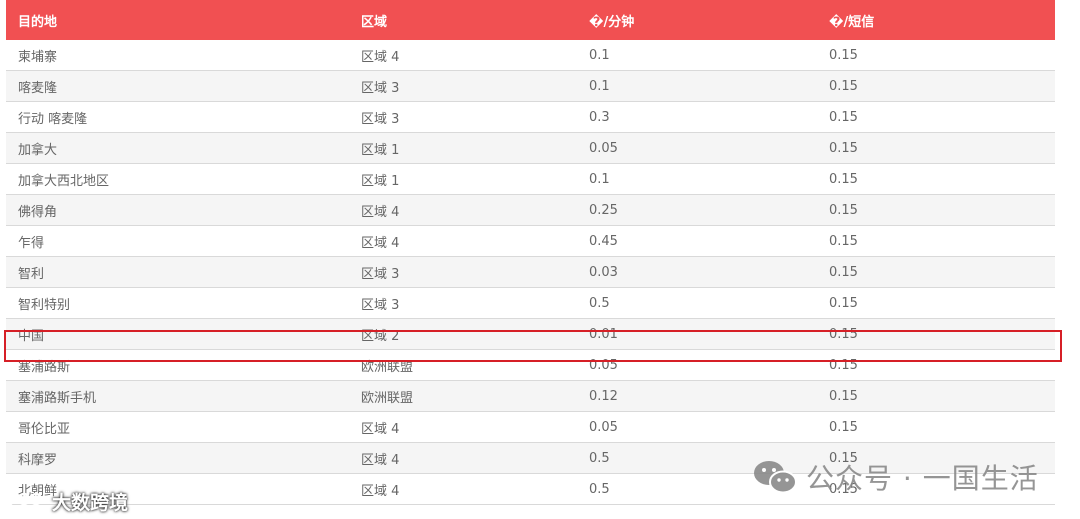  What do you see at coordinates (31, 336) in the screenshot?
I see `cell-destination: 中国` at bounding box center [31, 336].